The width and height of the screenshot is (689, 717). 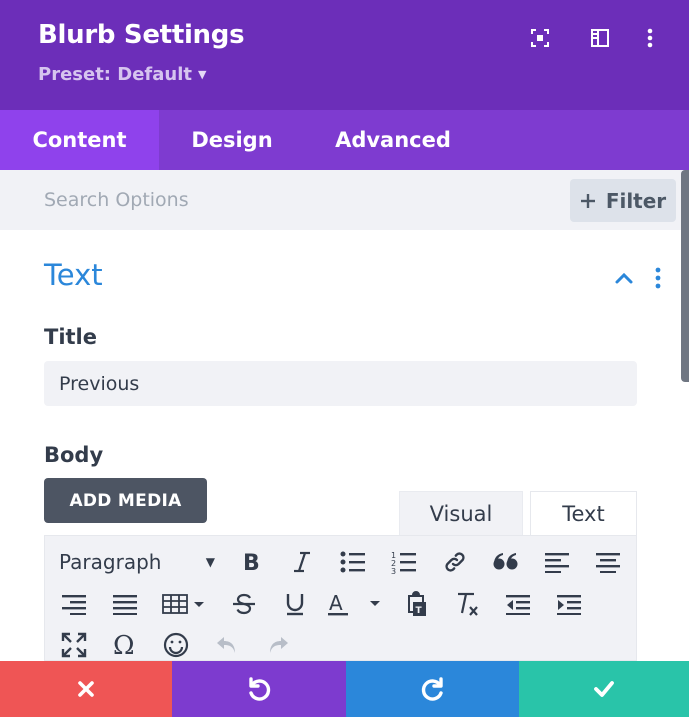 What do you see at coordinates (600, 38) in the screenshot?
I see `sidebar-layout-icon` at bounding box center [600, 38].